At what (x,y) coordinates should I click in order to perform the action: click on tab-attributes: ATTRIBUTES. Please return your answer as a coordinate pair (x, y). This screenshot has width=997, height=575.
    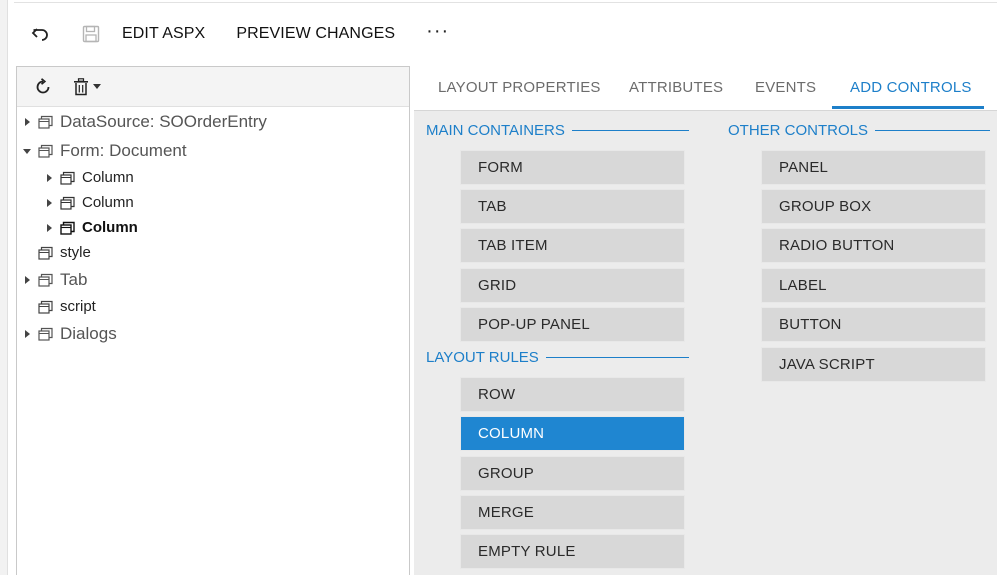
    Looking at the image, I should click on (676, 87).